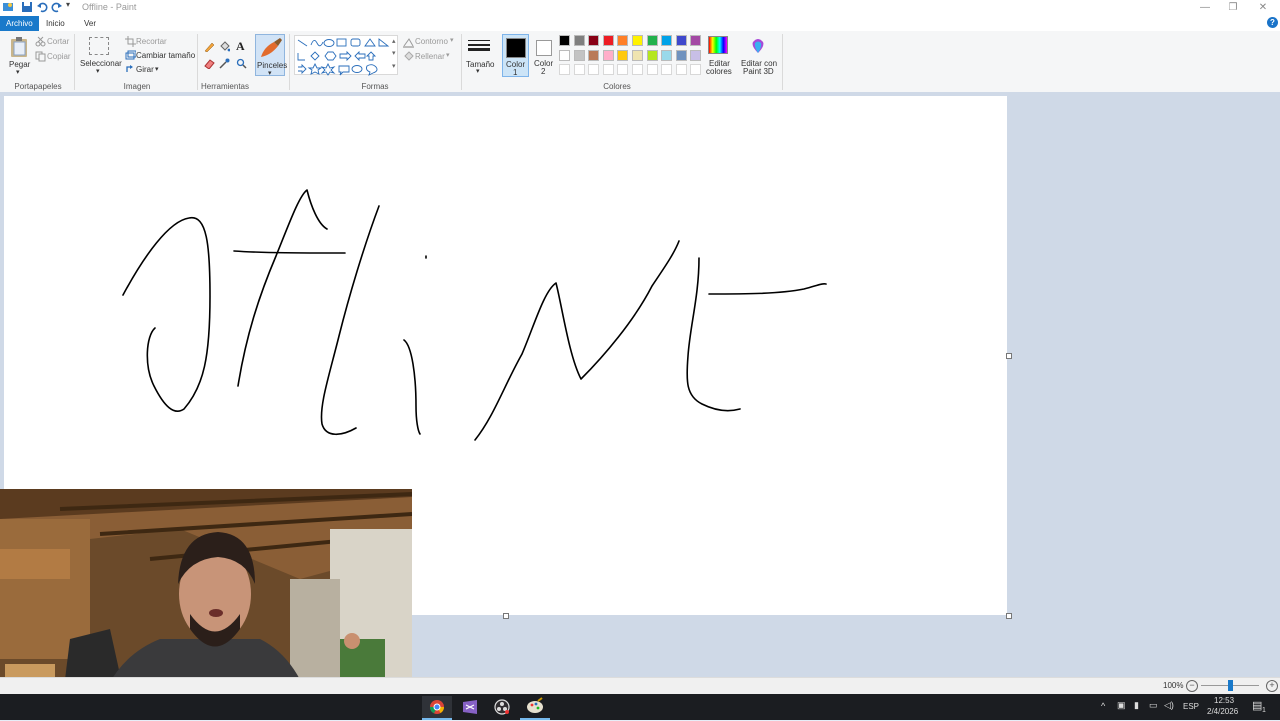 The image size is (1280, 721). I want to click on rotate-button-label: Girar, so click(145, 69).